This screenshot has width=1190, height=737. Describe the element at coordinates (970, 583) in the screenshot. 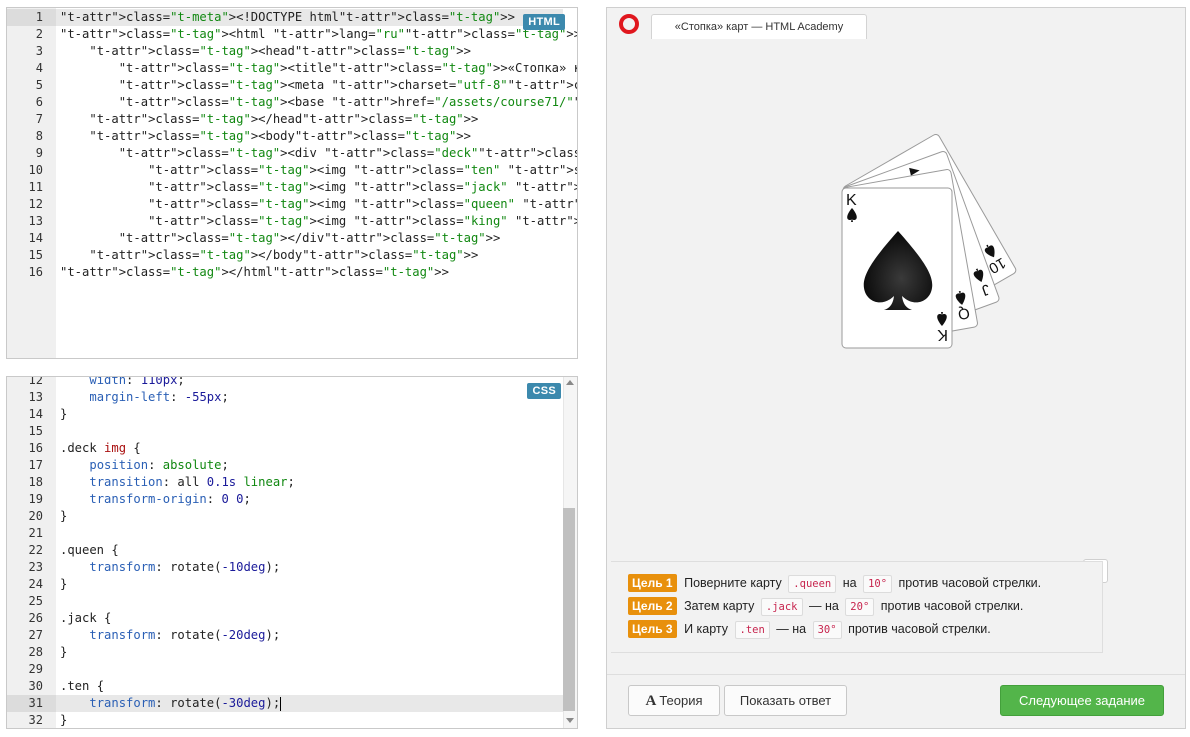

I see `task-1-text-after: против часовой стрелки.` at that location.